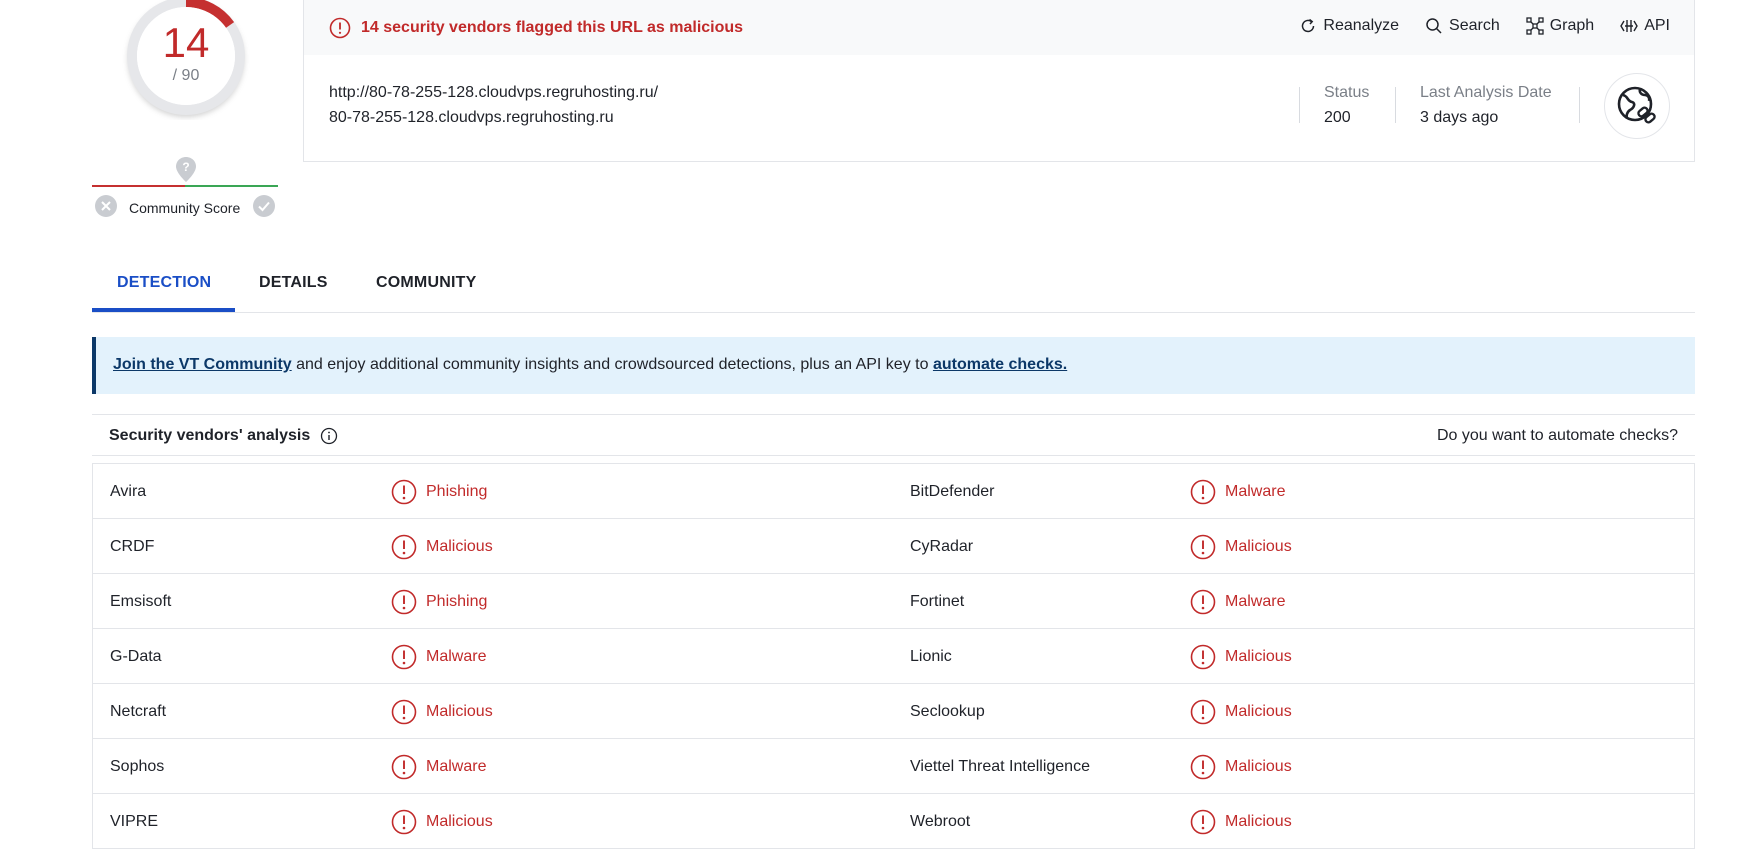  Describe the element at coordinates (202, 364) in the screenshot. I see `join-community-link: Join the VT Community` at that location.